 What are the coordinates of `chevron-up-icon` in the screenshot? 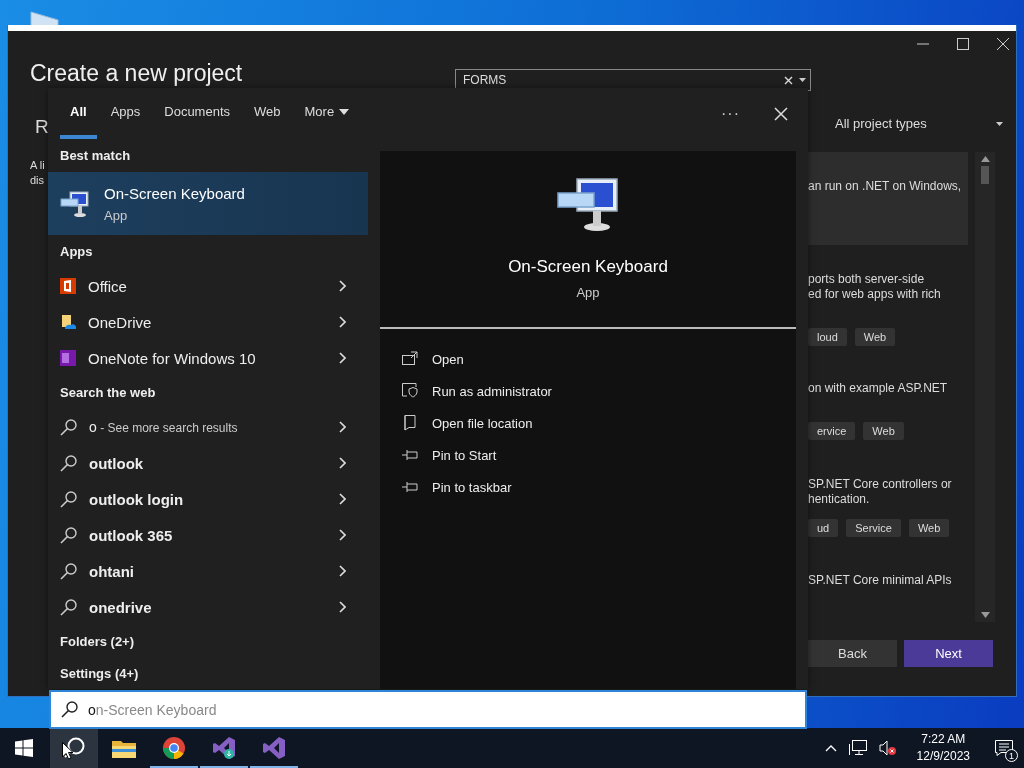 It's located at (830, 748).